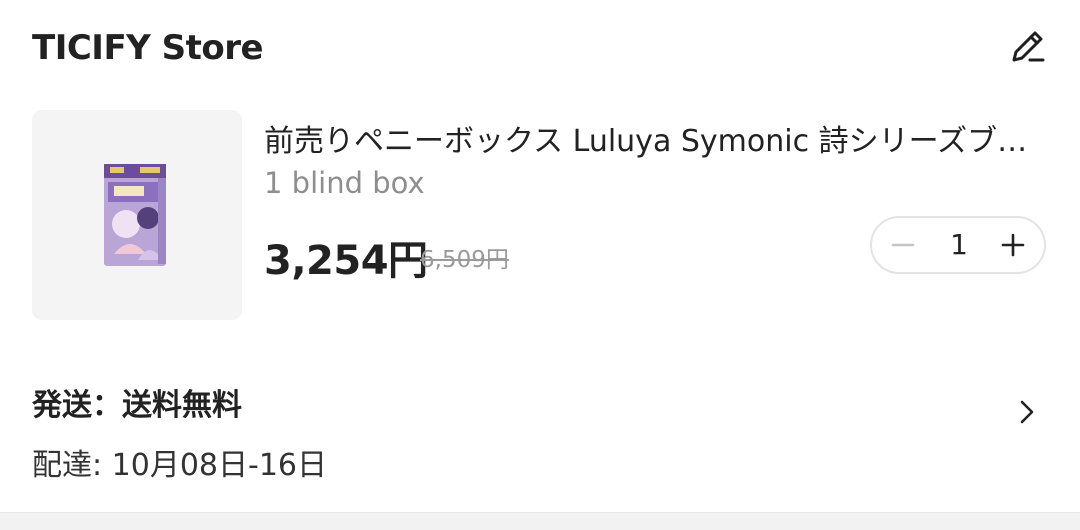  What do you see at coordinates (148, 48) in the screenshot?
I see `store-name: TICIFY Store` at bounding box center [148, 48].